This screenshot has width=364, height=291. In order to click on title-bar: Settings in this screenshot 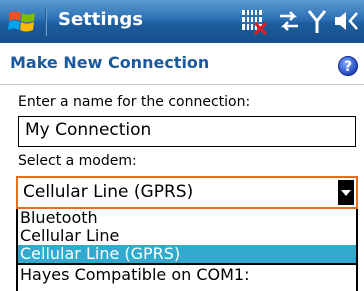, I will do `click(182, 21)`.